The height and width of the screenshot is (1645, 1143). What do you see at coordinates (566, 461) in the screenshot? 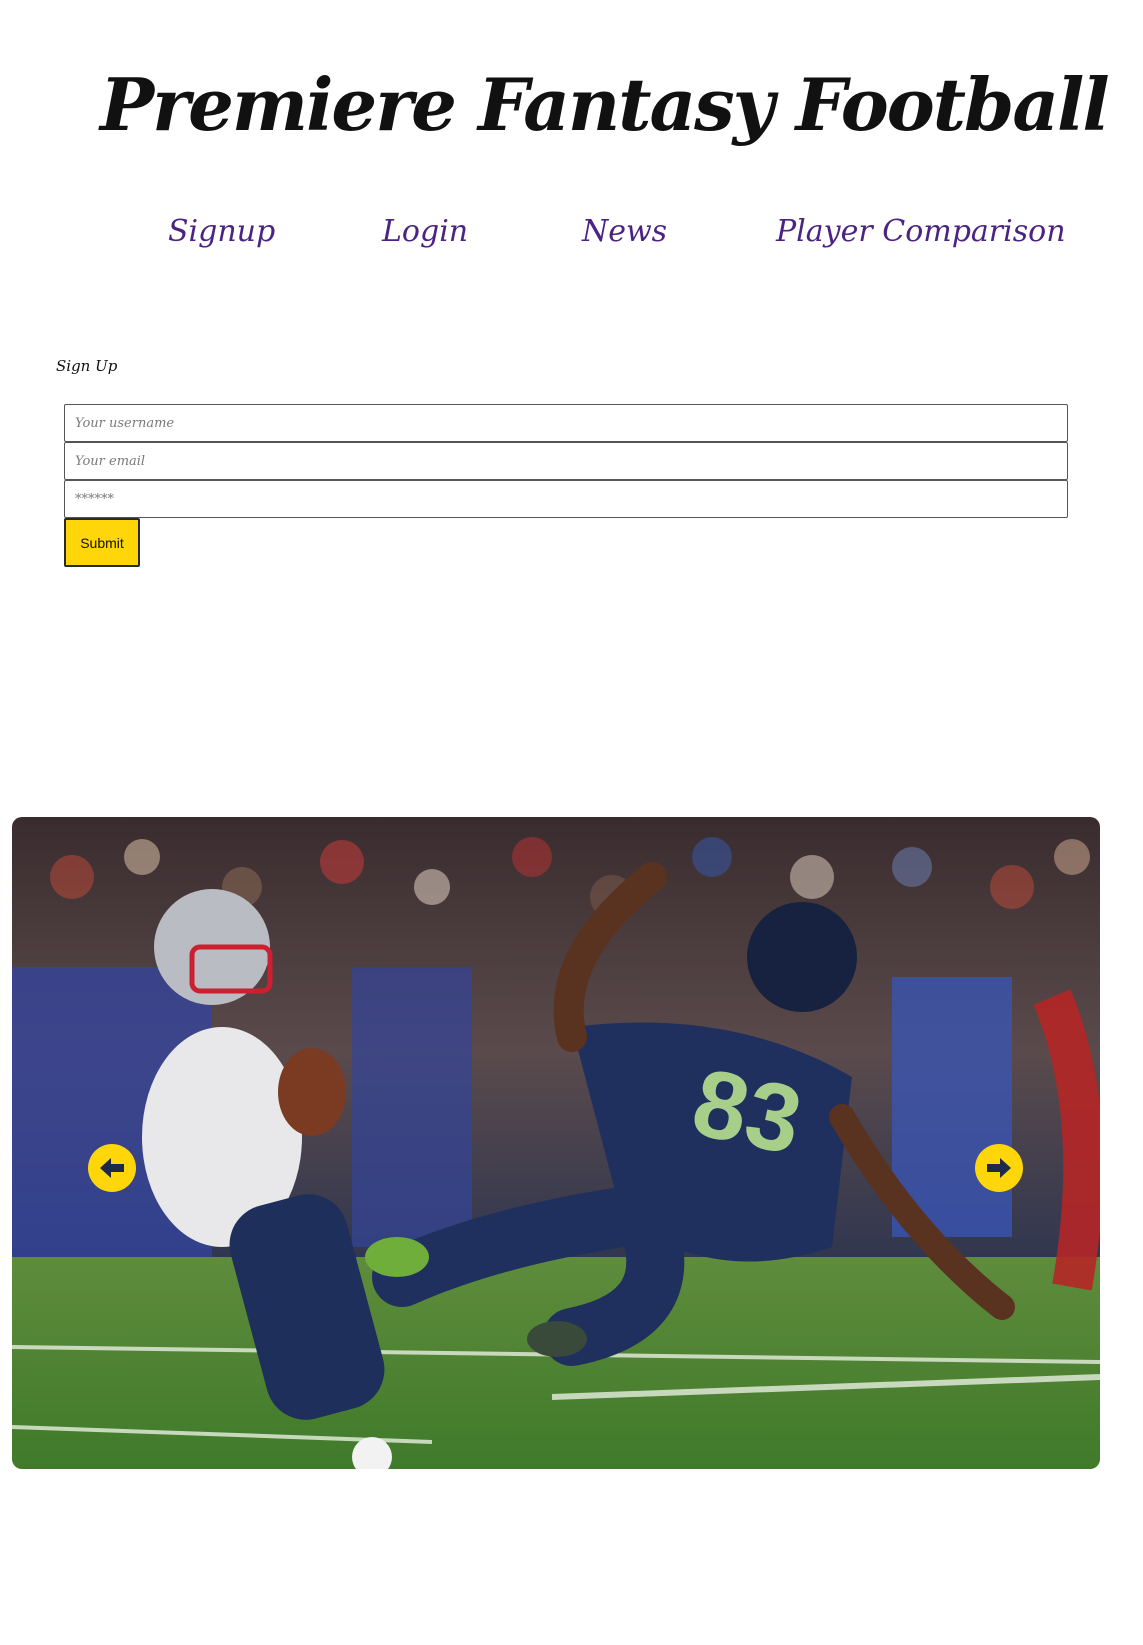
I see `email-input` at bounding box center [566, 461].